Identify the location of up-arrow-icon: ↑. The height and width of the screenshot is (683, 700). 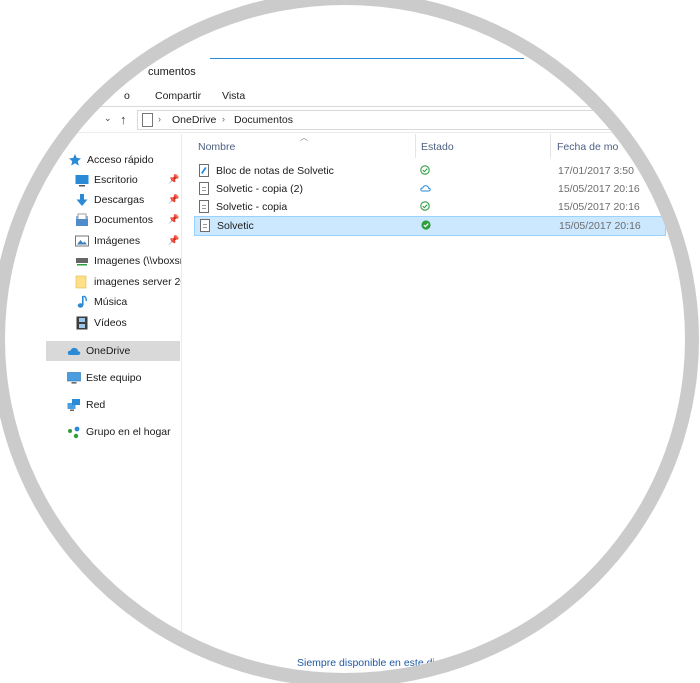
(123, 119).